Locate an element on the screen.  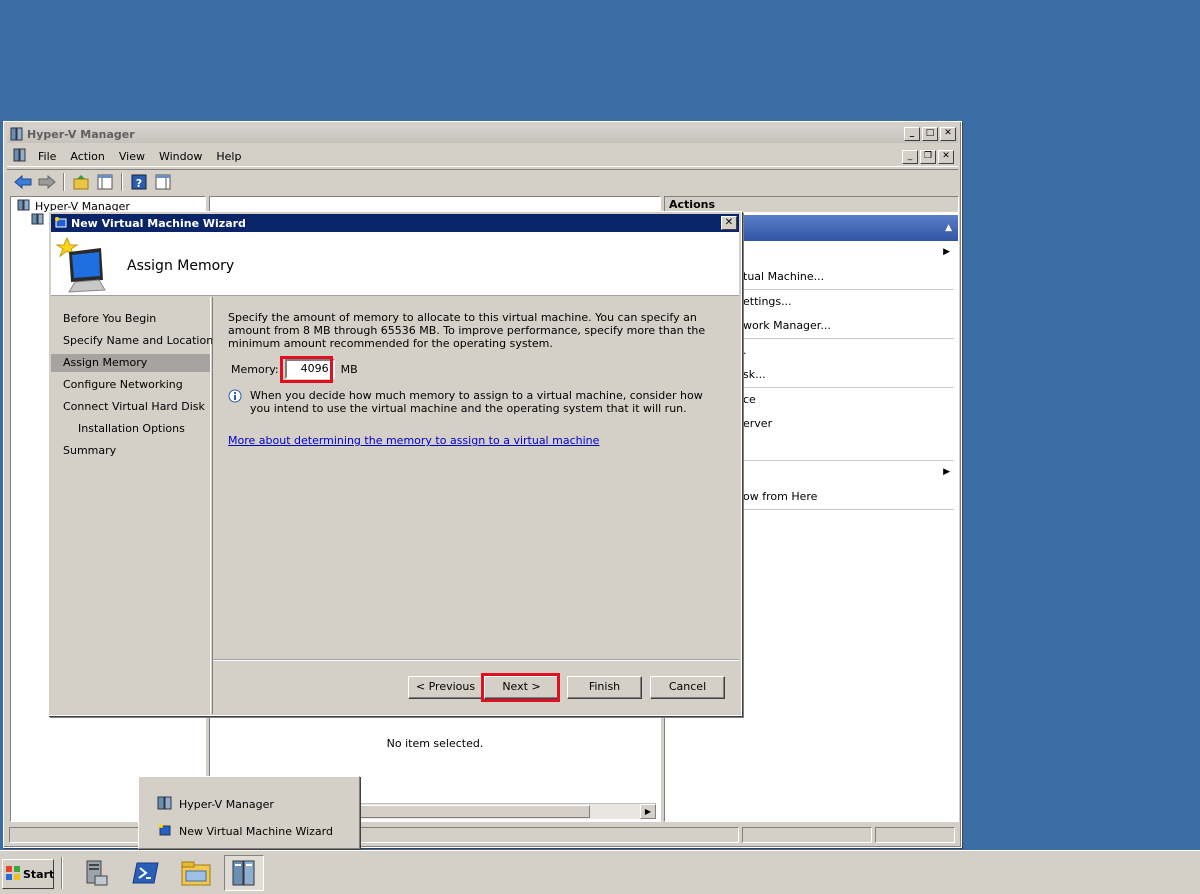
menu-action: Action is located at coordinates (87, 156).